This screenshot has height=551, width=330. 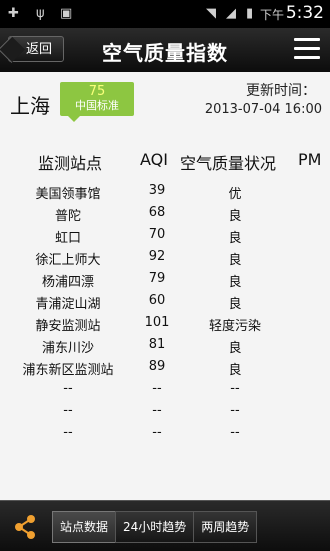 What do you see at coordinates (68, 304) in the screenshot?
I see `station-name: 青浦淀山湖` at bounding box center [68, 304].